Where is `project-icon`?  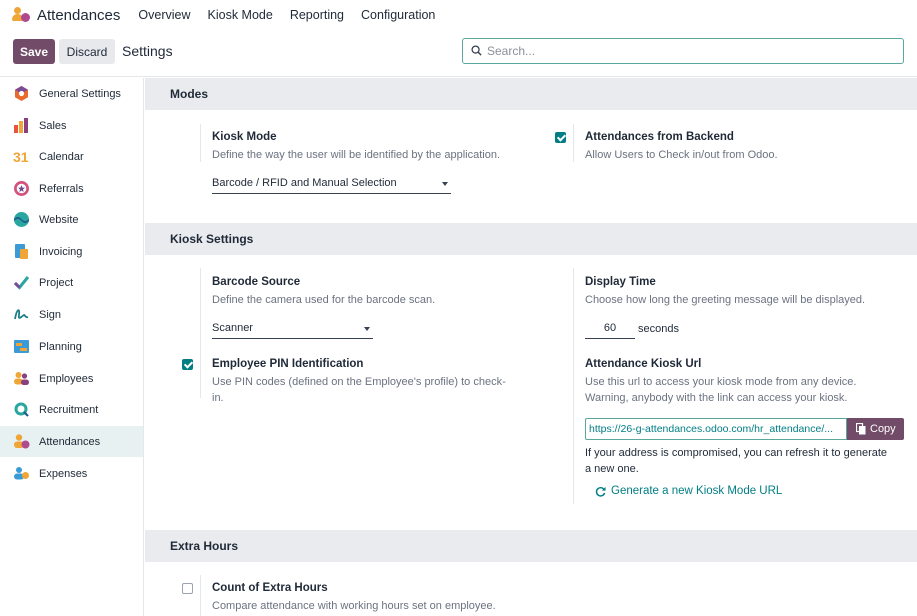
project-icon is located at coordinates (21, 283).